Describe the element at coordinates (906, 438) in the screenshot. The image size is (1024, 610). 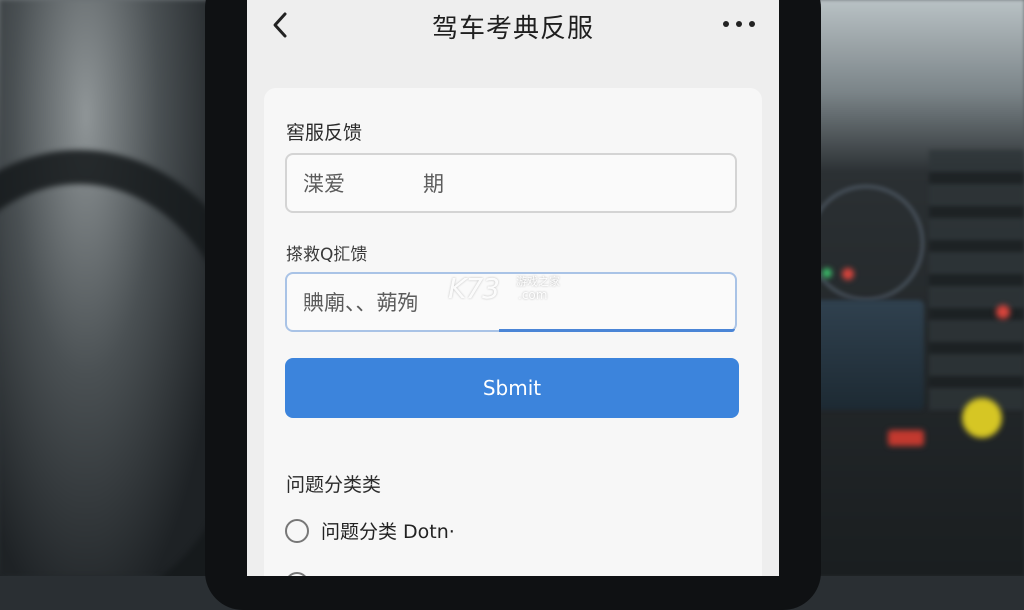
I see `red-indicator-bar` at that location.